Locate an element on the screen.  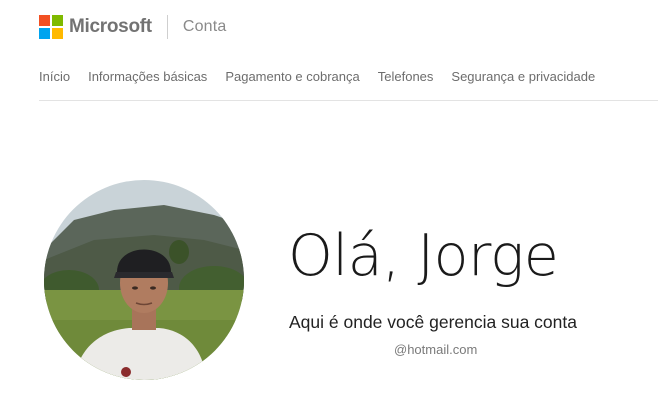
nav-divider is located at coordinates (348, 100).